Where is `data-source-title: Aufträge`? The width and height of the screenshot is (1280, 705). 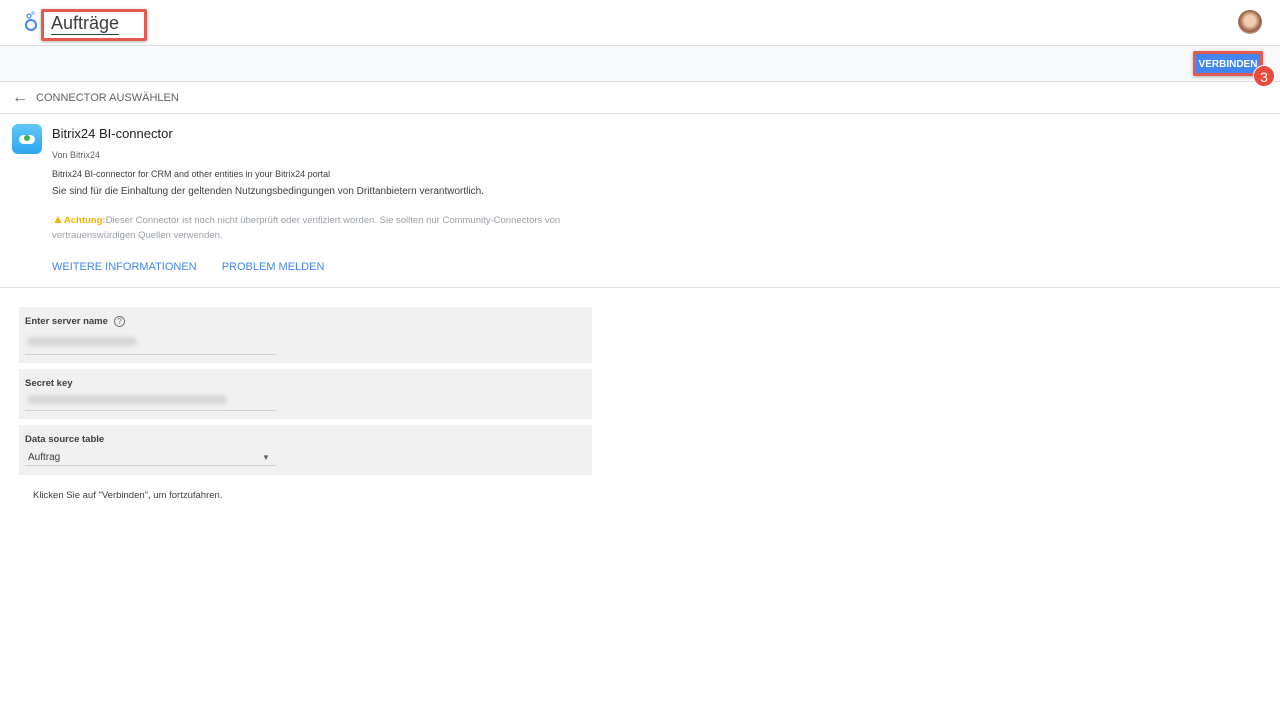
data-source-title: Aufträge is located at coordinates (85, 23).